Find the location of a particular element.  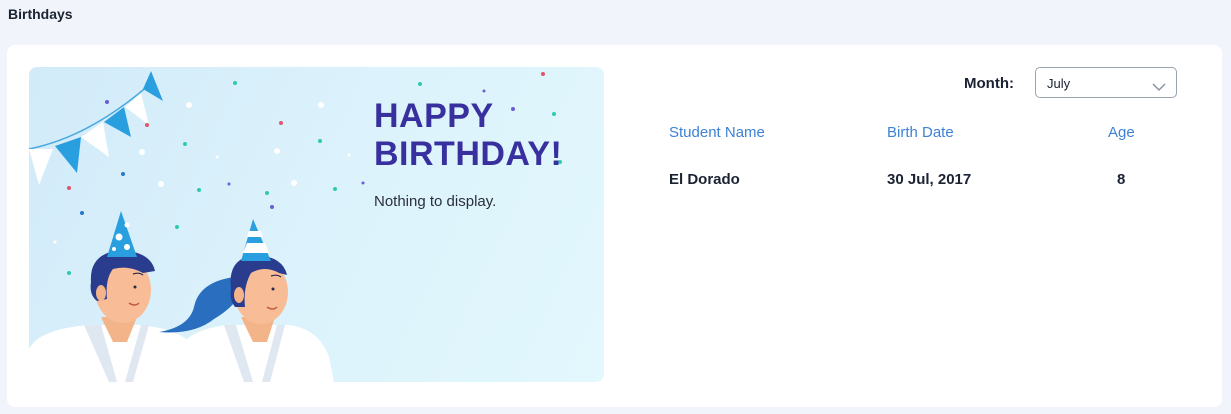

column-header-student-name: Student Name is located at coordinates (717, 132).